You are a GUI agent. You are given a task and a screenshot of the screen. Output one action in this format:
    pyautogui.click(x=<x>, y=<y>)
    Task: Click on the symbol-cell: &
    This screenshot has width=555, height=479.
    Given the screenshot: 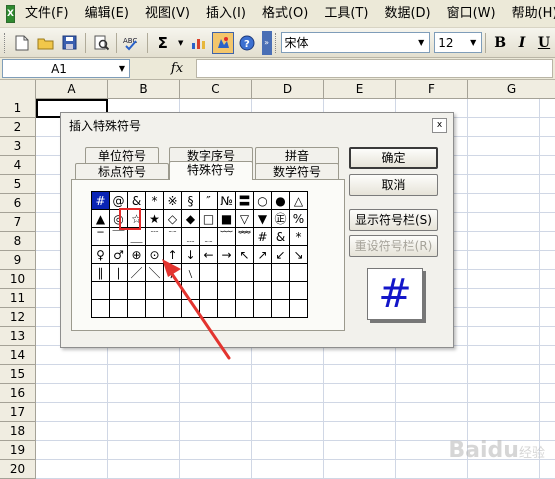 What is the action you would take?
    pyautogui.click(x=136, y=200)
    